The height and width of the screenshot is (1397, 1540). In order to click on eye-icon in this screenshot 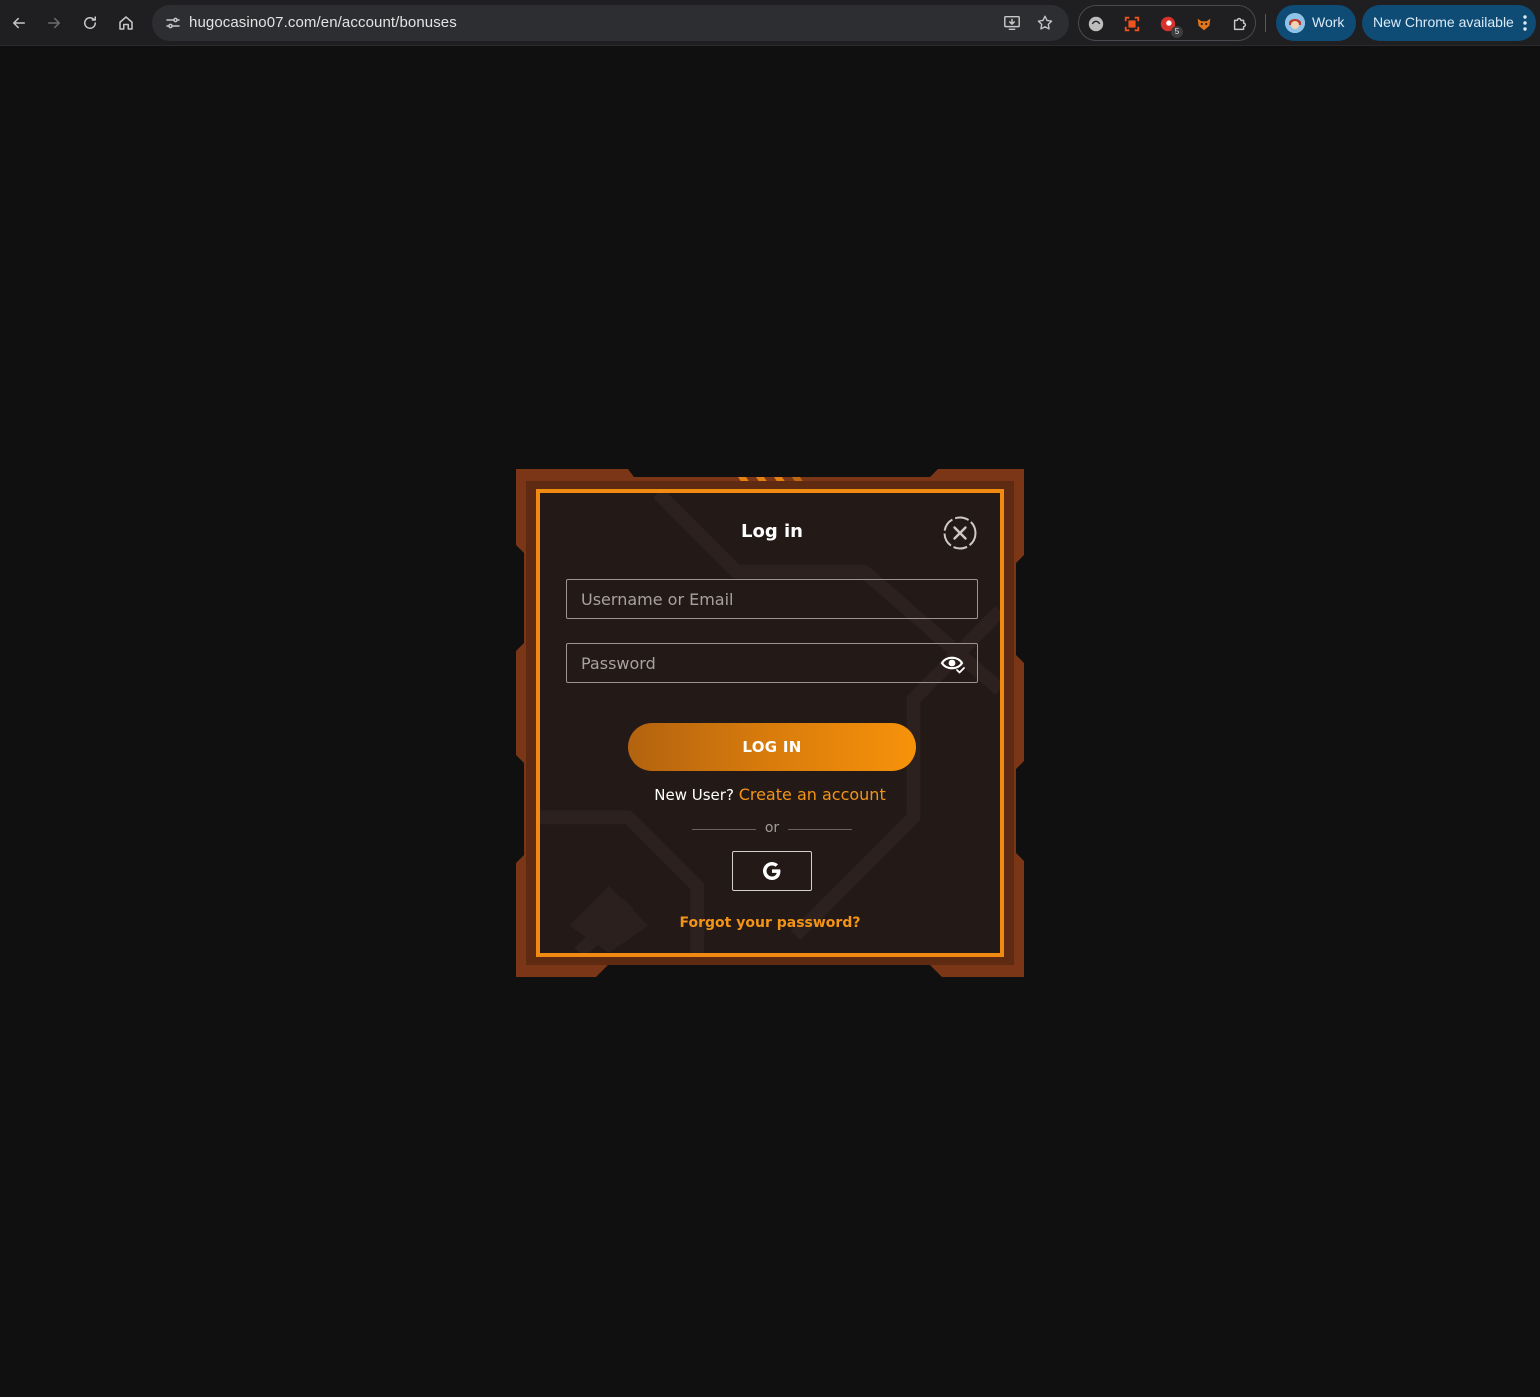, I will do `click(952, 665)`.